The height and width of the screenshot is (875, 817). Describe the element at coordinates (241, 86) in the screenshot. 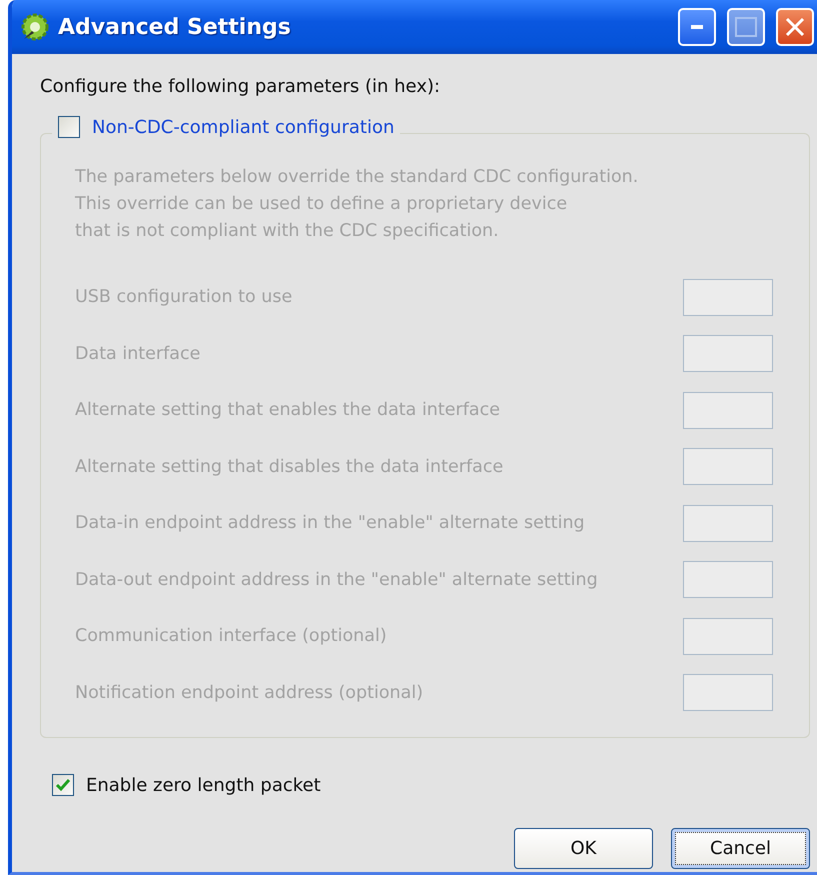

I see `instruction-text: Configure the following parameters (in hex):` at that location.